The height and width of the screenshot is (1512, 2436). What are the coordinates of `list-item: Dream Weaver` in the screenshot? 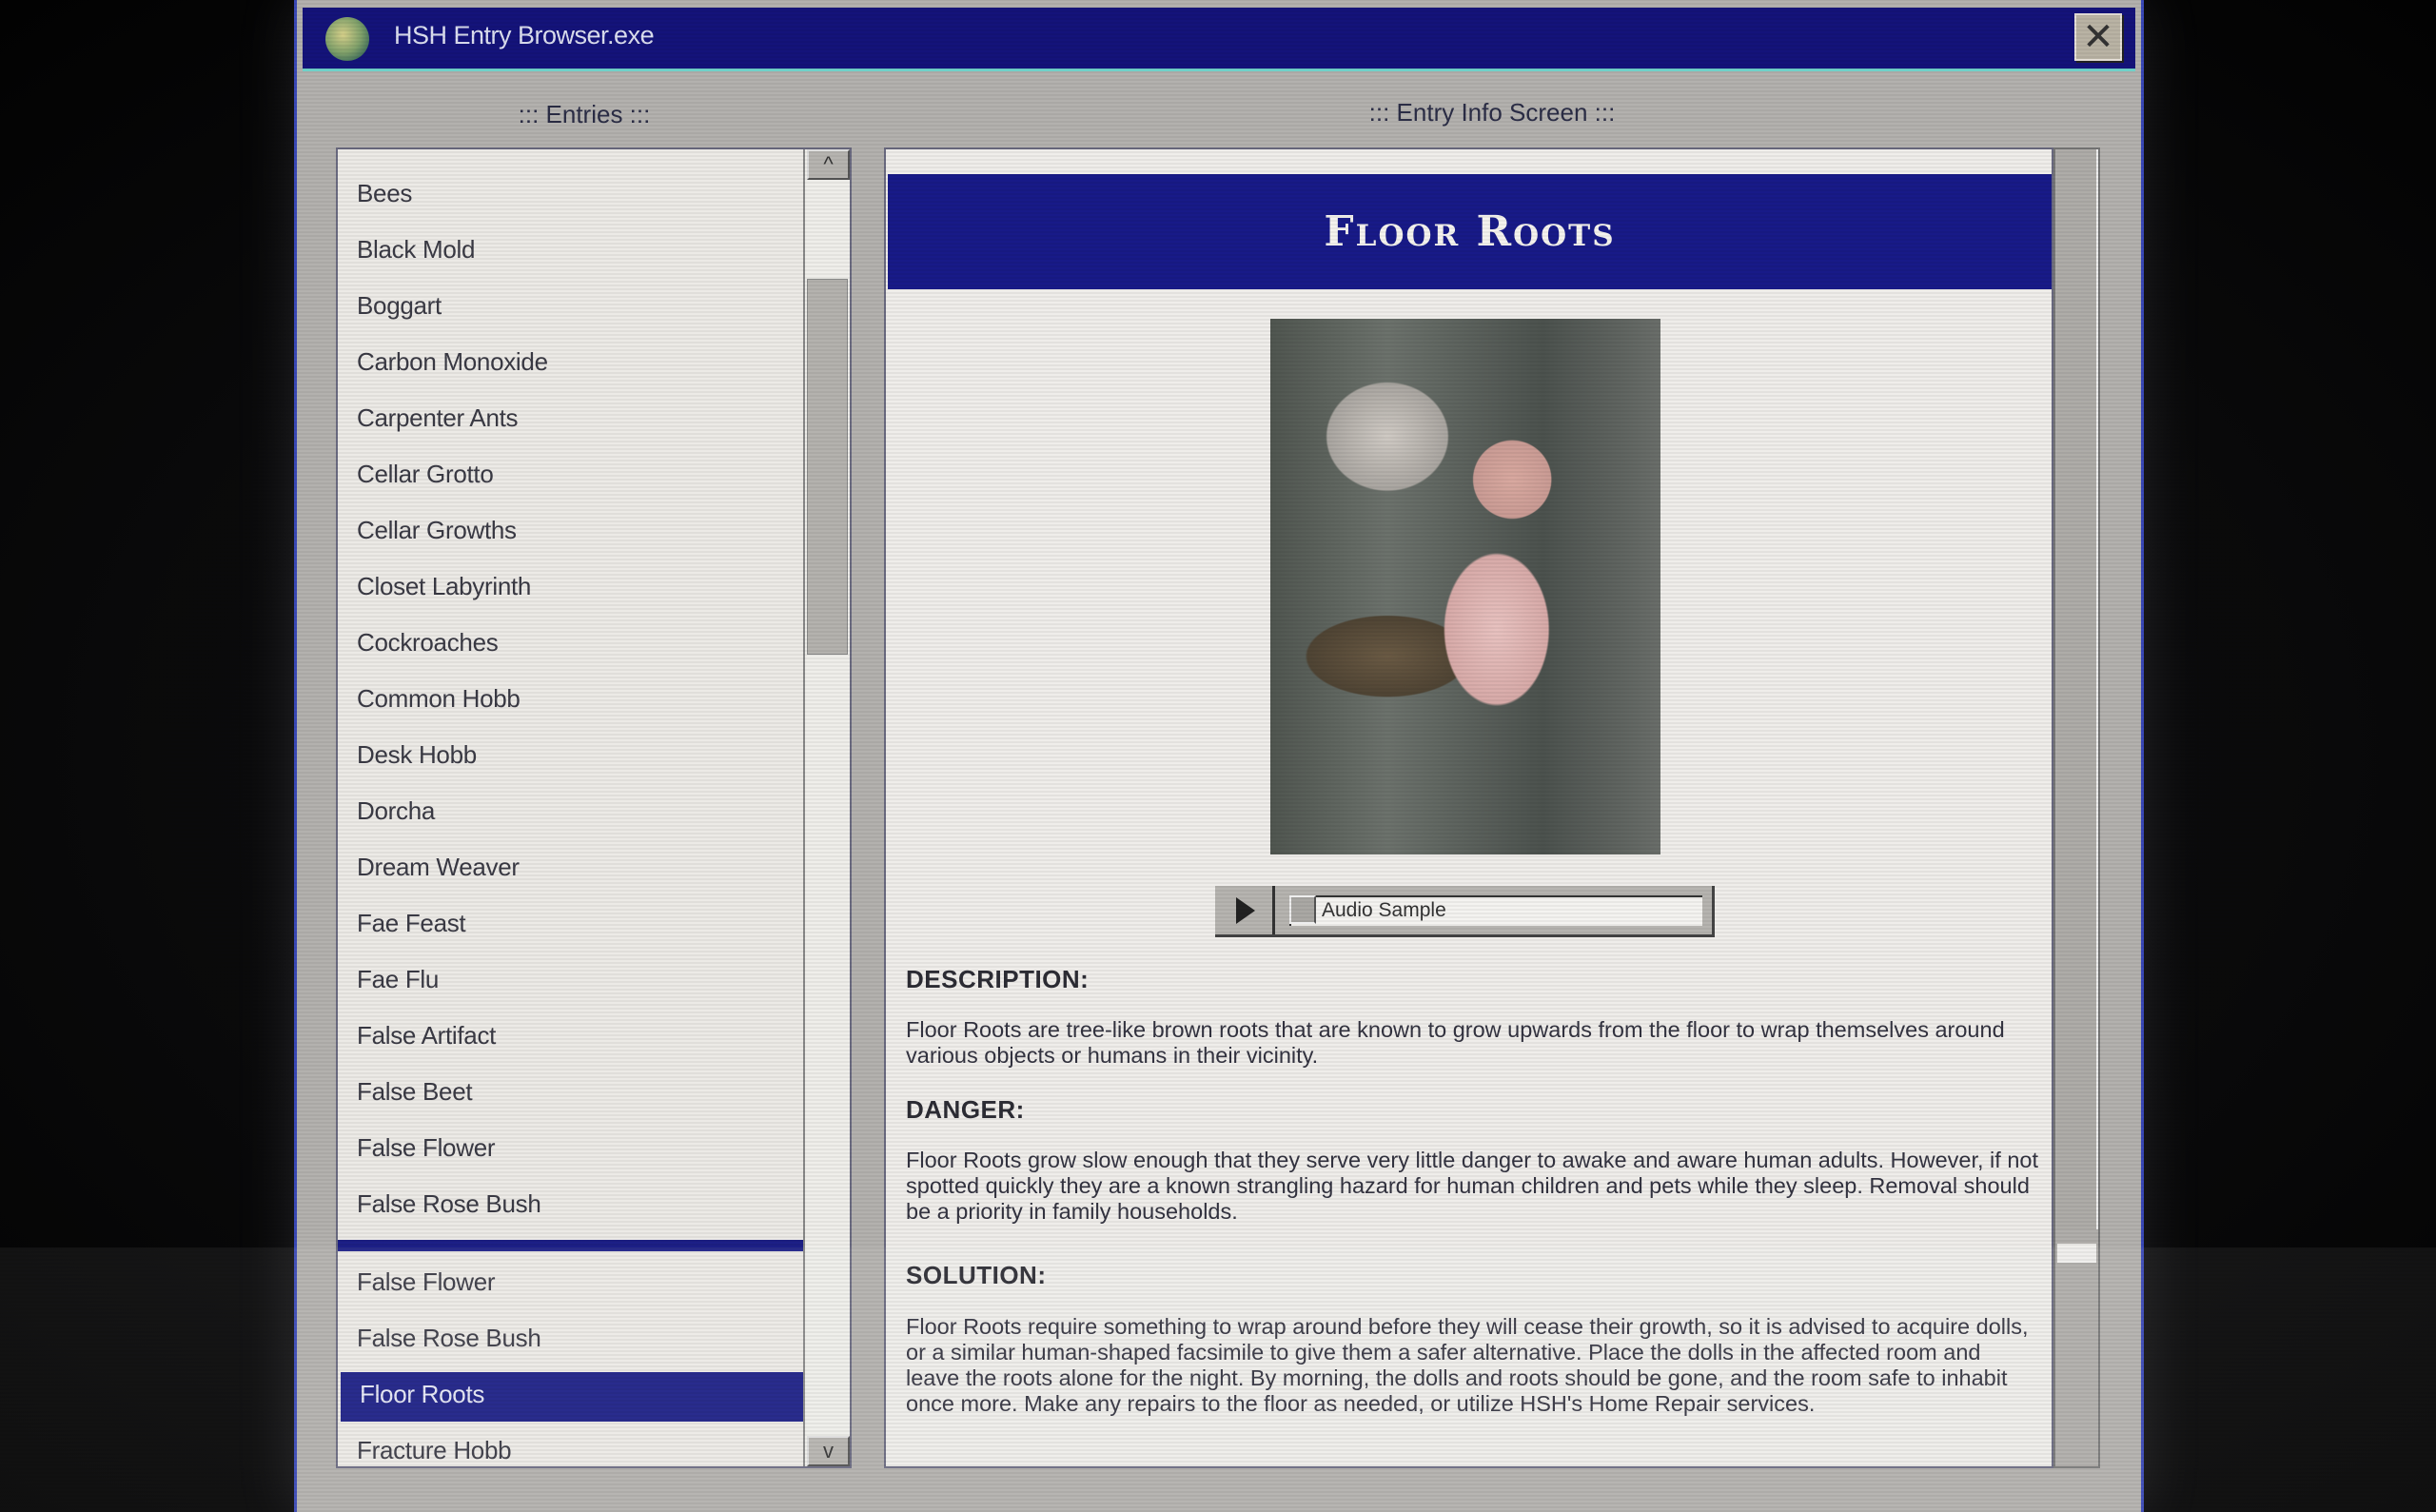 It's located at (438, 867).